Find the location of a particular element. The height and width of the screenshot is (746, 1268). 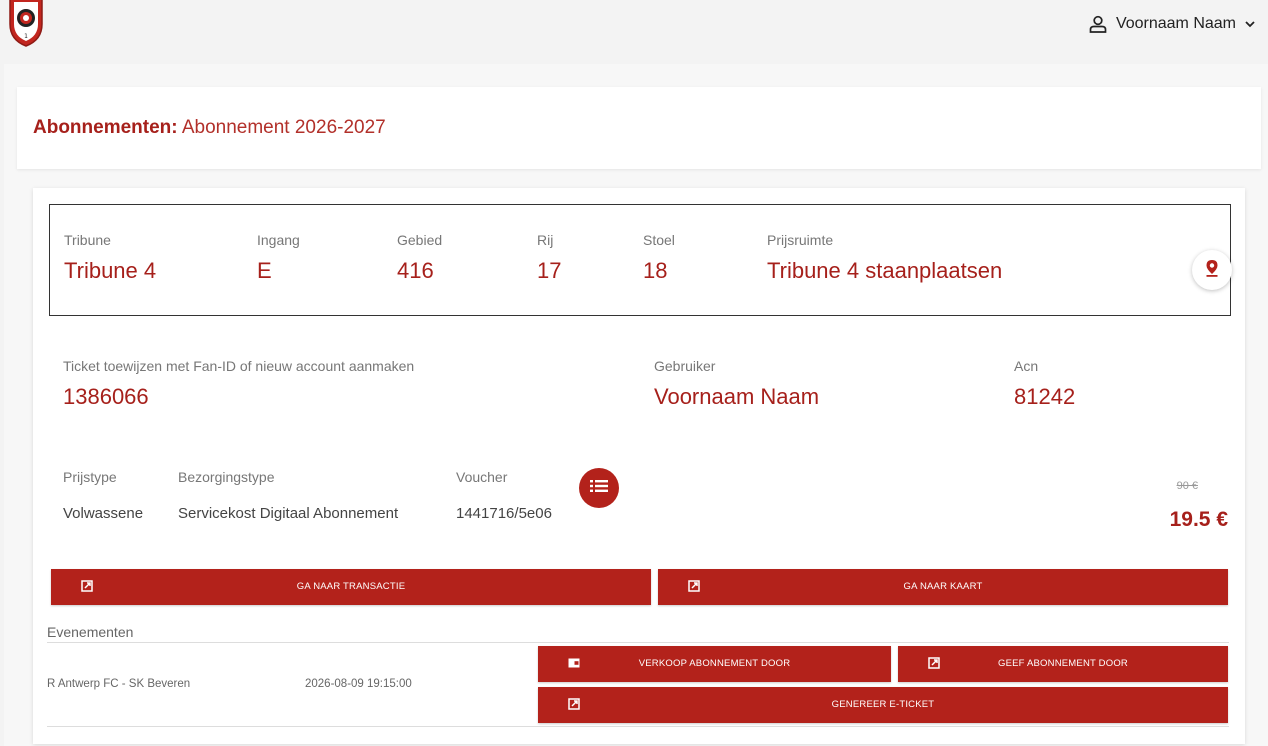

ingang-field: Ingang E is located at coordinates (278, 258).